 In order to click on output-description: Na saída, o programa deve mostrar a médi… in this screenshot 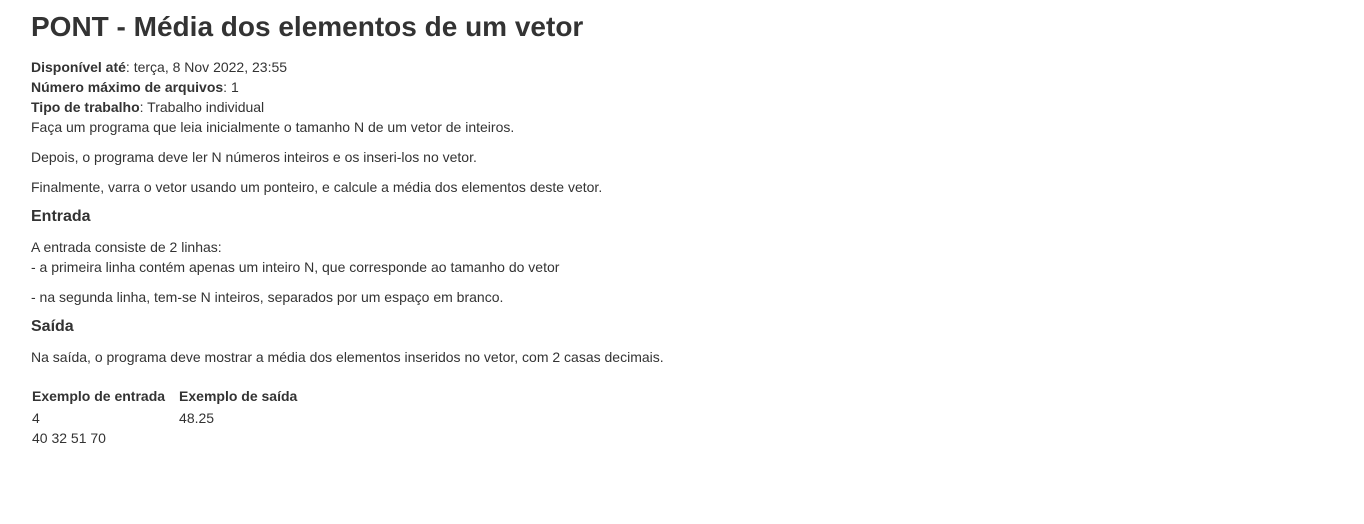, I will do `click(347, 357)`.